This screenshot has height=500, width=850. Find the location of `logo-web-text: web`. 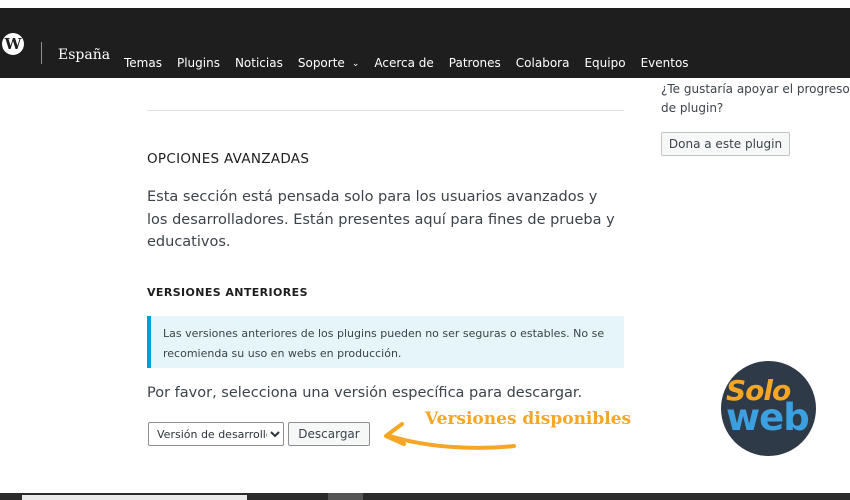

logo-web-text: web is located at coordinates (768, 417).